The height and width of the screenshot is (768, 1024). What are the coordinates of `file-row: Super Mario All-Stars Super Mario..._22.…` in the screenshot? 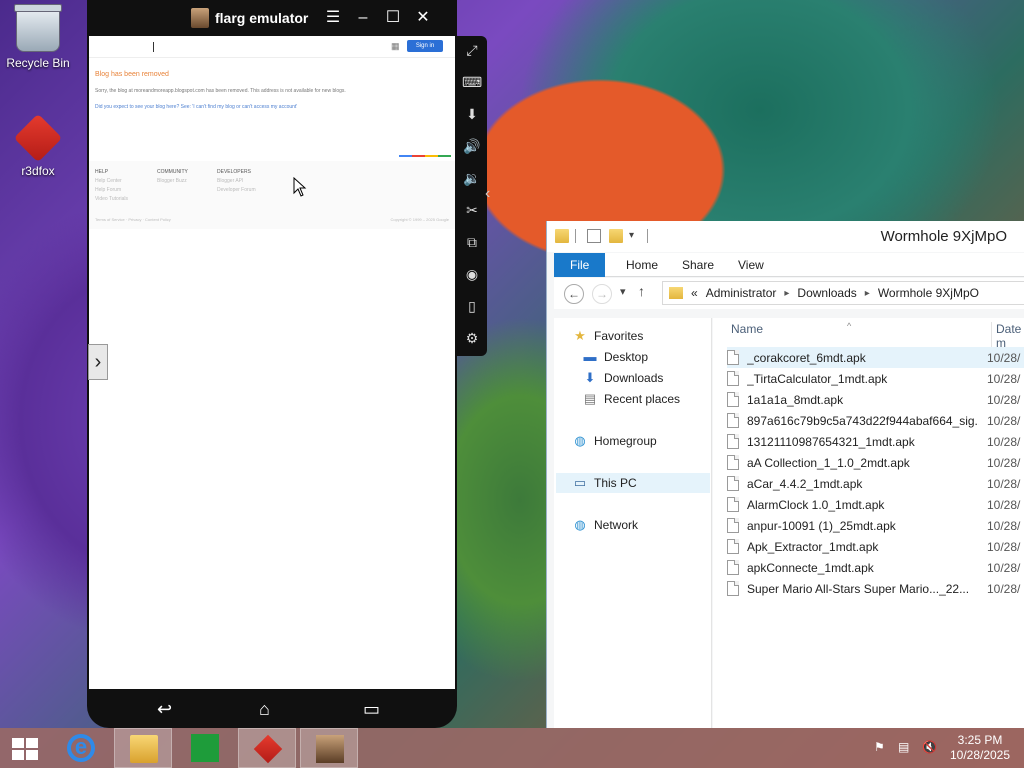 It's located at (875, 588).